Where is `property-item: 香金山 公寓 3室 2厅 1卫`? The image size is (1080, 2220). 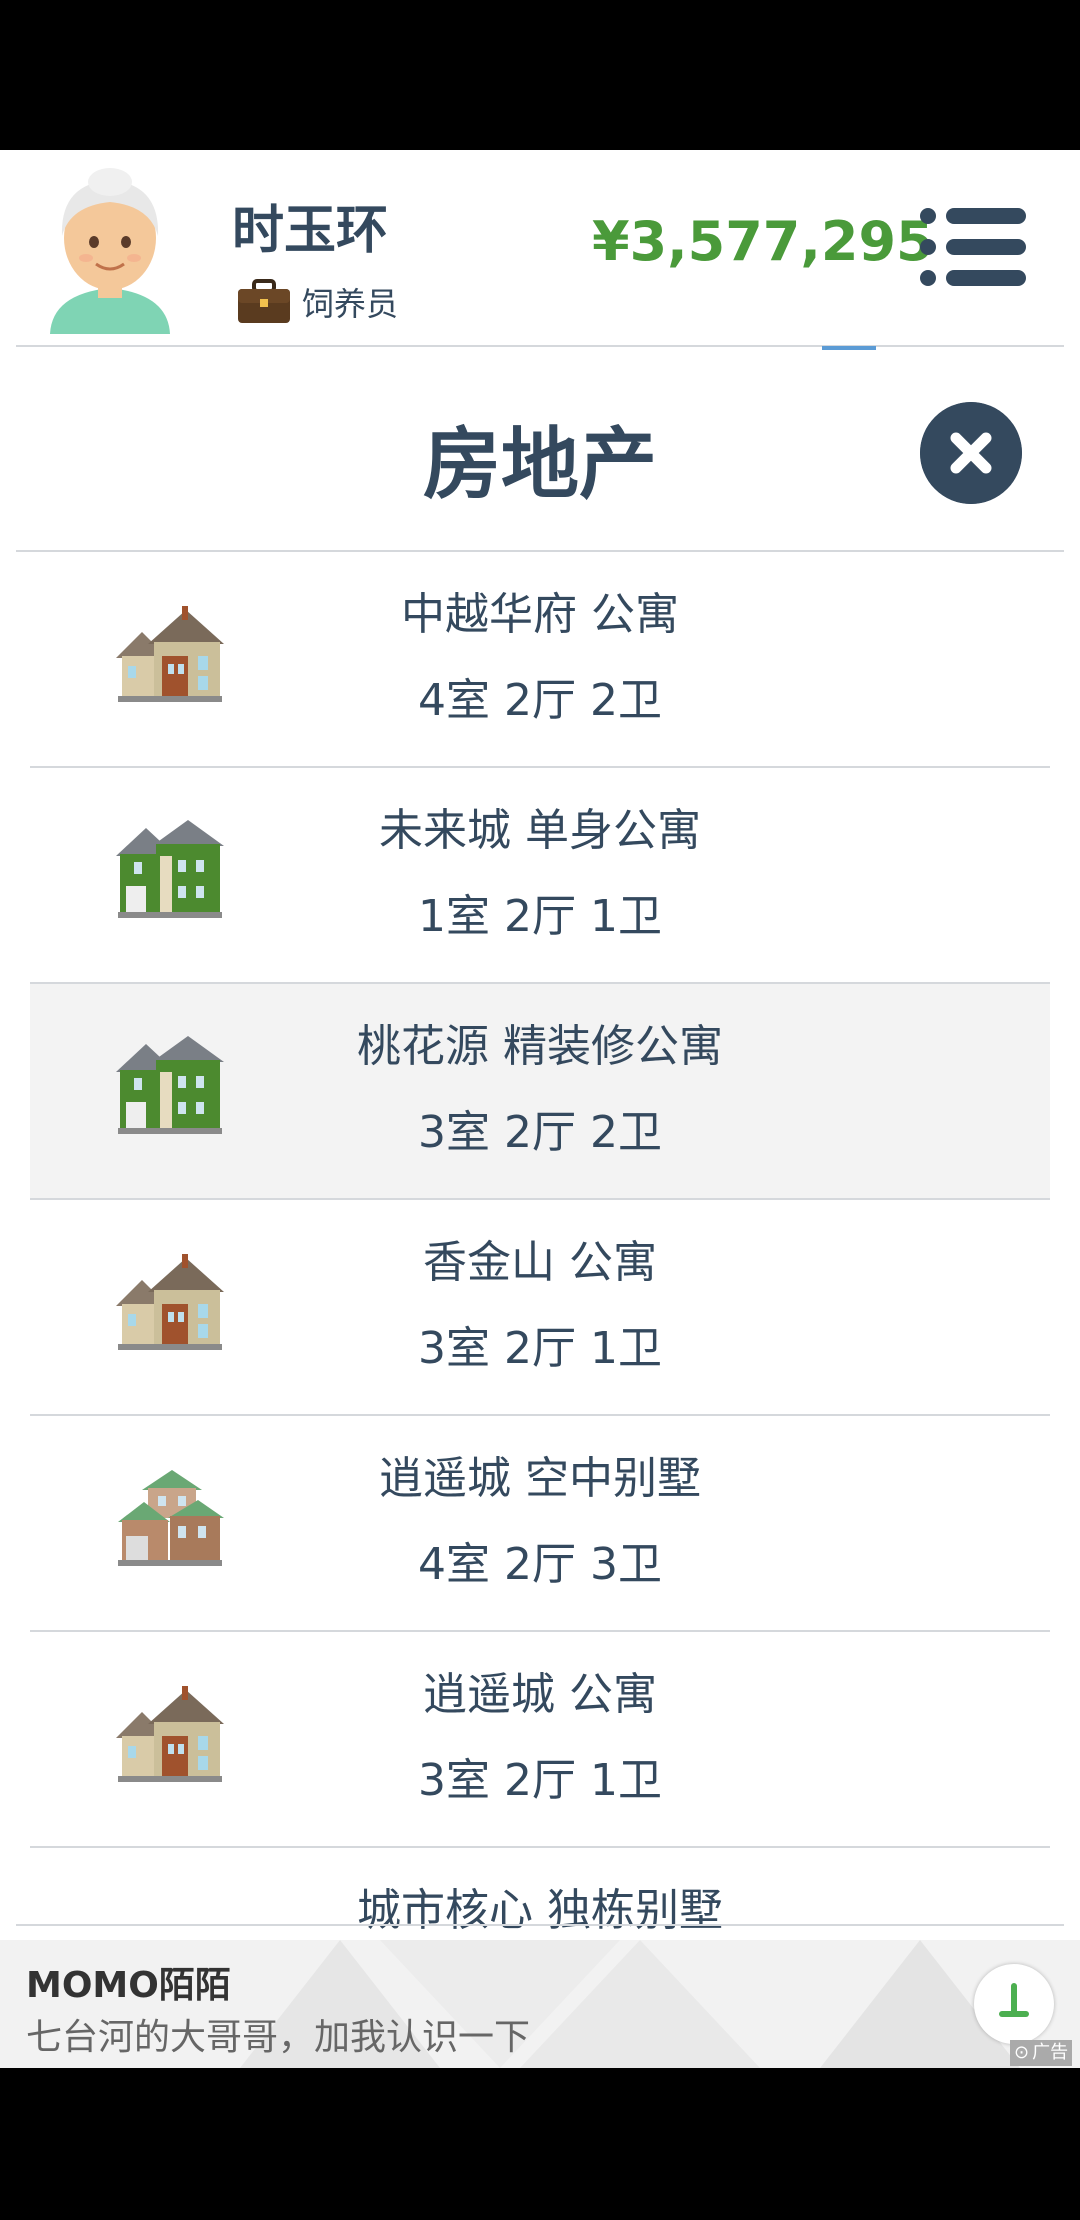 property-item: 香金山 公寓 3室 2厅 1卫 is located at coordinates (540, 1308).